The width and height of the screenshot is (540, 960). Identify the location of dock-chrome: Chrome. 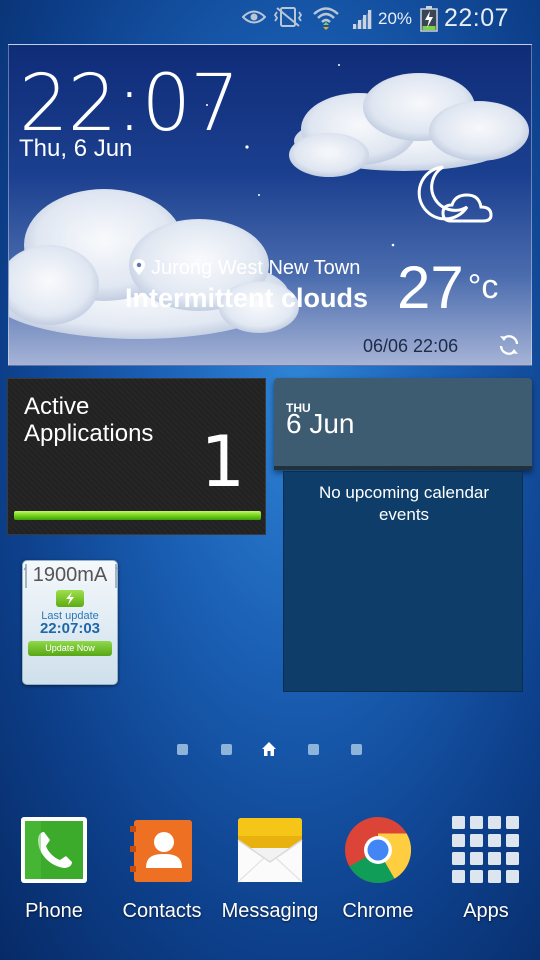
(378, 870).